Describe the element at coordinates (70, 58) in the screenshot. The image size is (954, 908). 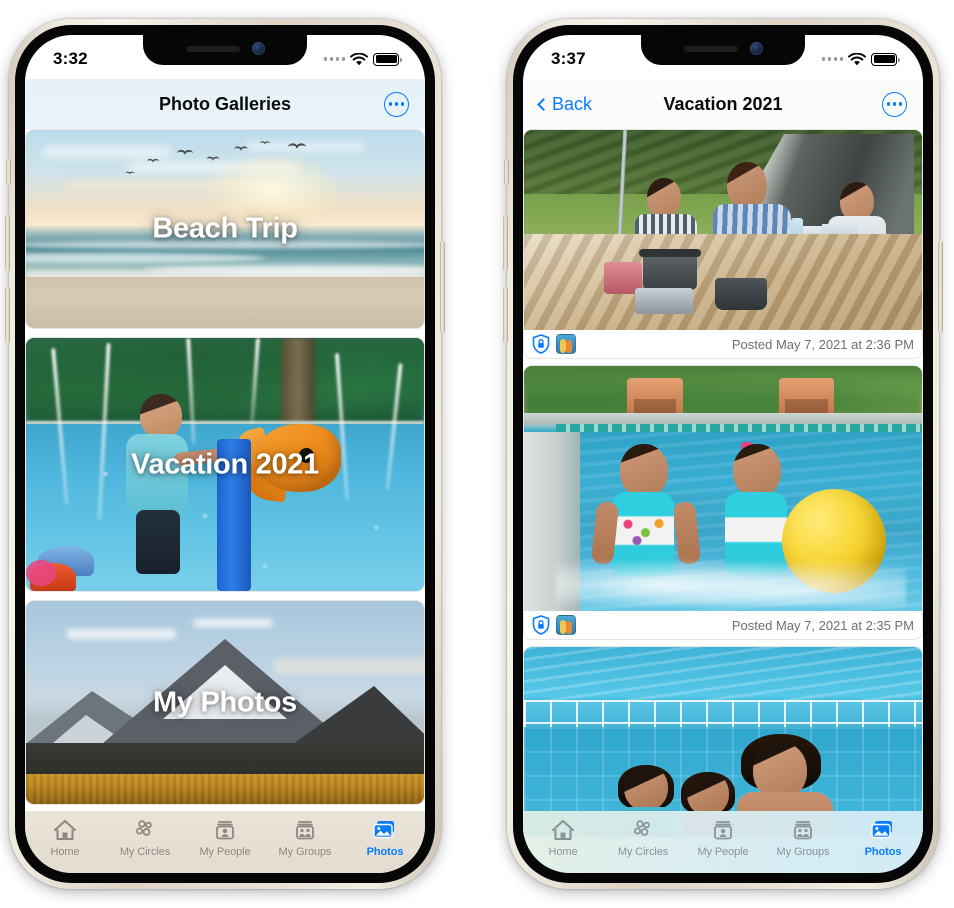
I see `status-time: 3:32` at that location.